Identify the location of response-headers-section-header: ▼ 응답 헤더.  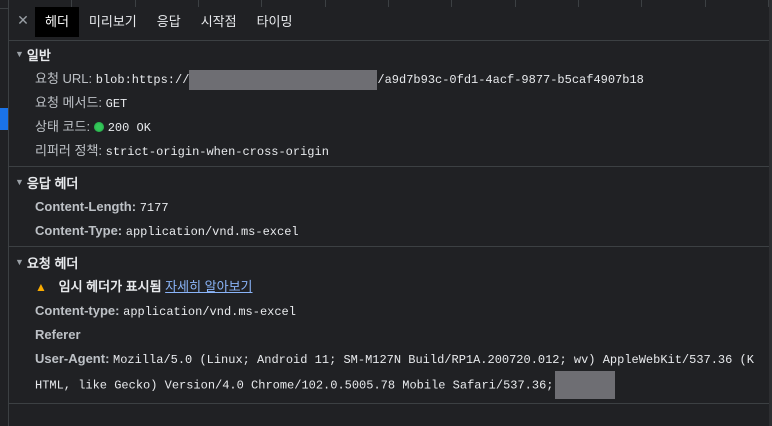
(389, 182).